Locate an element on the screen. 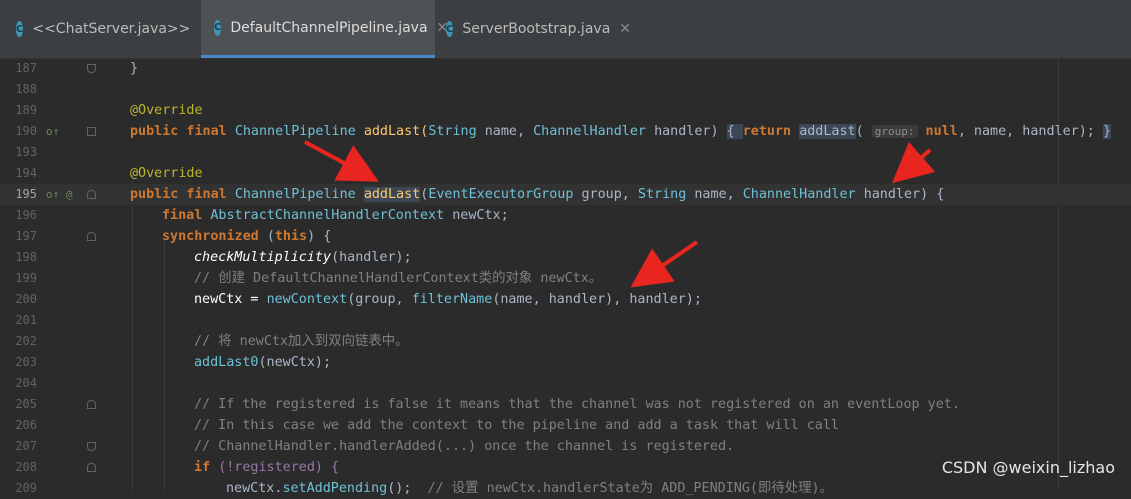  arrow-to-addlast is located at coordinates (342, 161).